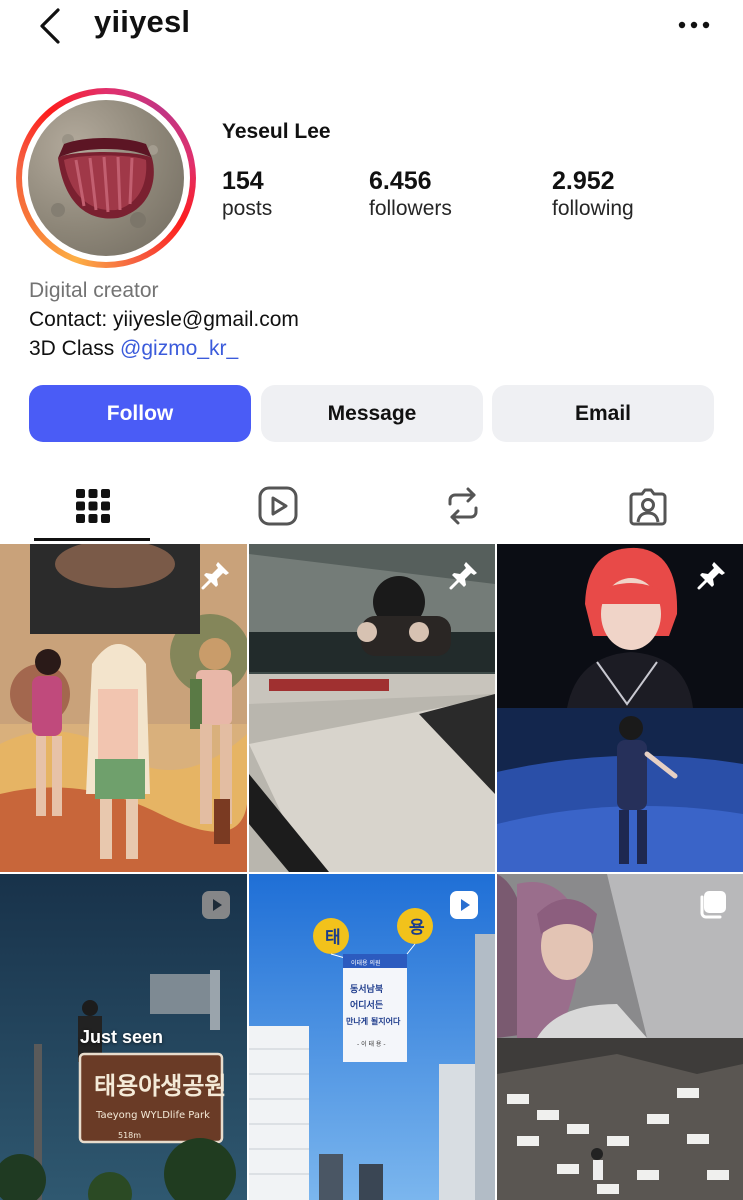 The height and width of the screenshot is (1200, 743). What do you see at coordinates (366, 989) in the screenshot?
I see `banner-line-1: 동서남북` at bounding box center [366, 989].